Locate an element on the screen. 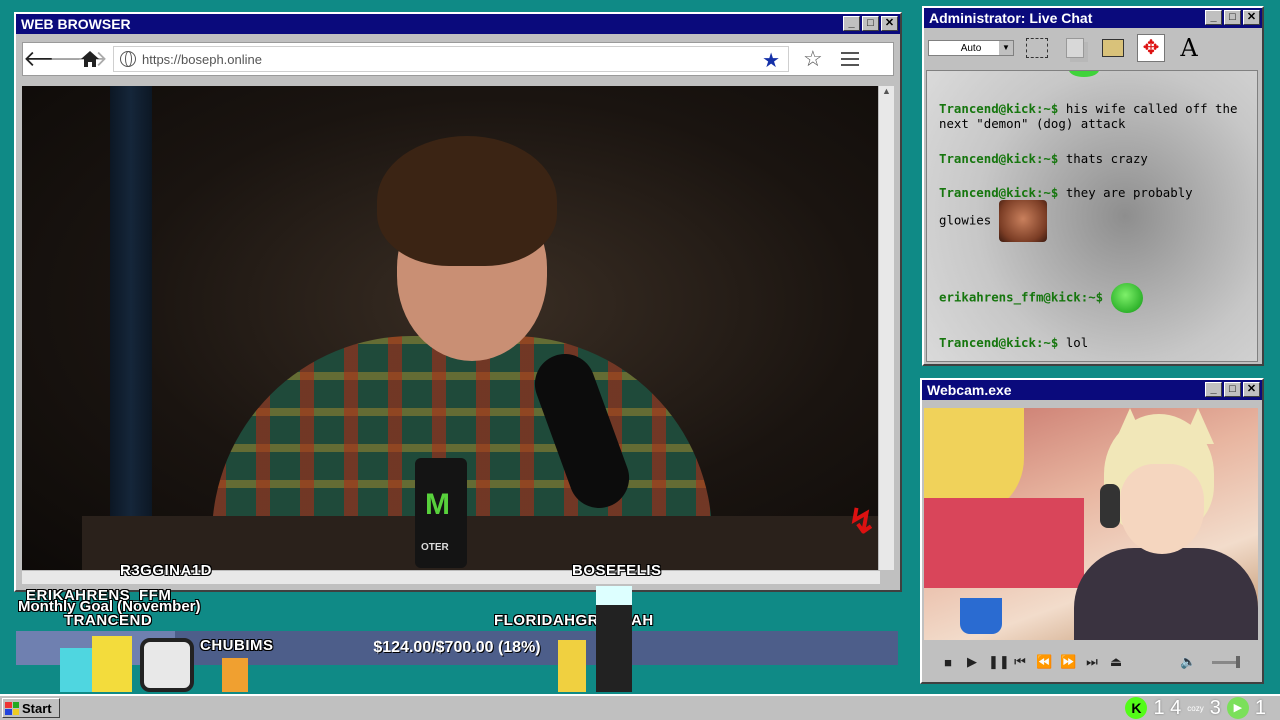  select-tool-button is located at coordinates (1037, 48).